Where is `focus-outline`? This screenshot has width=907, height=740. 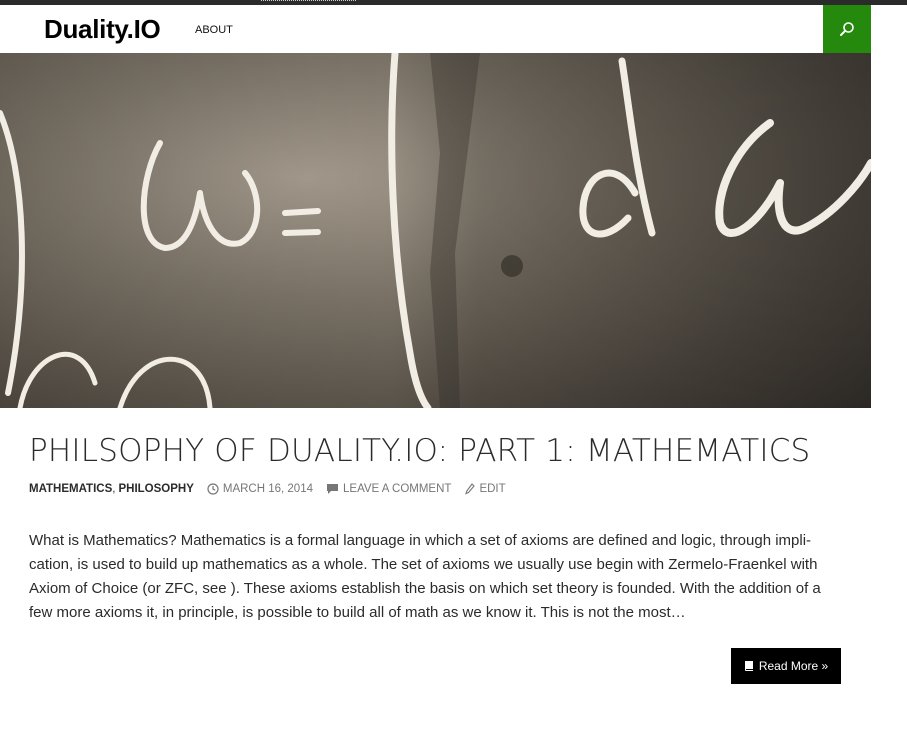 focus-outline is located at coordinates (308, 1).